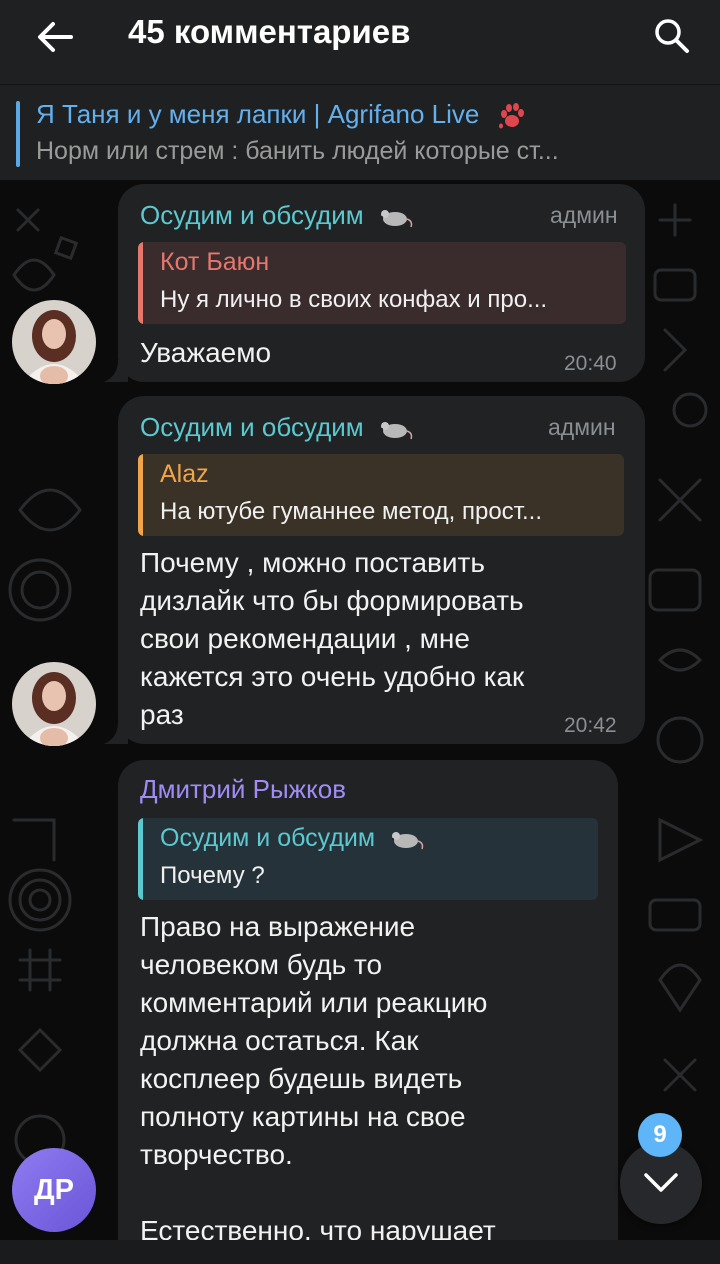 The height and width of the screenshot is (1264, 720). I want to click on back-button, so click(55, 37).